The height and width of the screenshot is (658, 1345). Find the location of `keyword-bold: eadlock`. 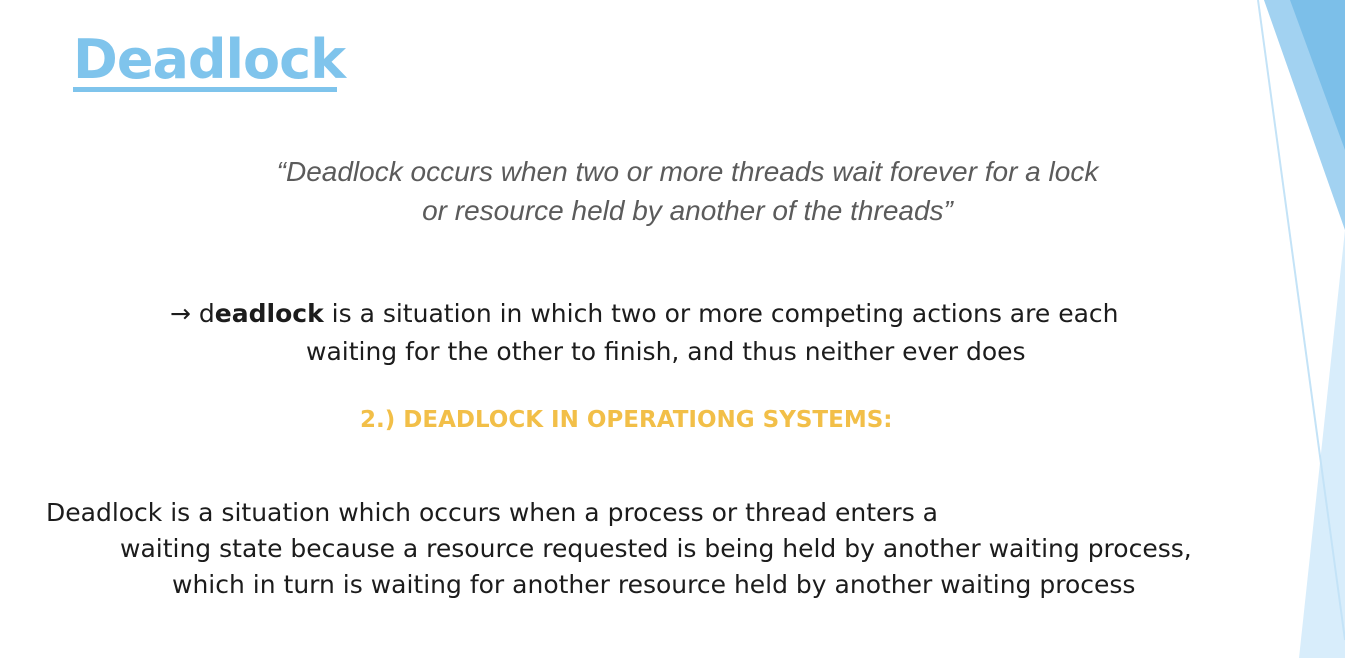

keyword-bold: eadlock is located at coordinates (269, 313).